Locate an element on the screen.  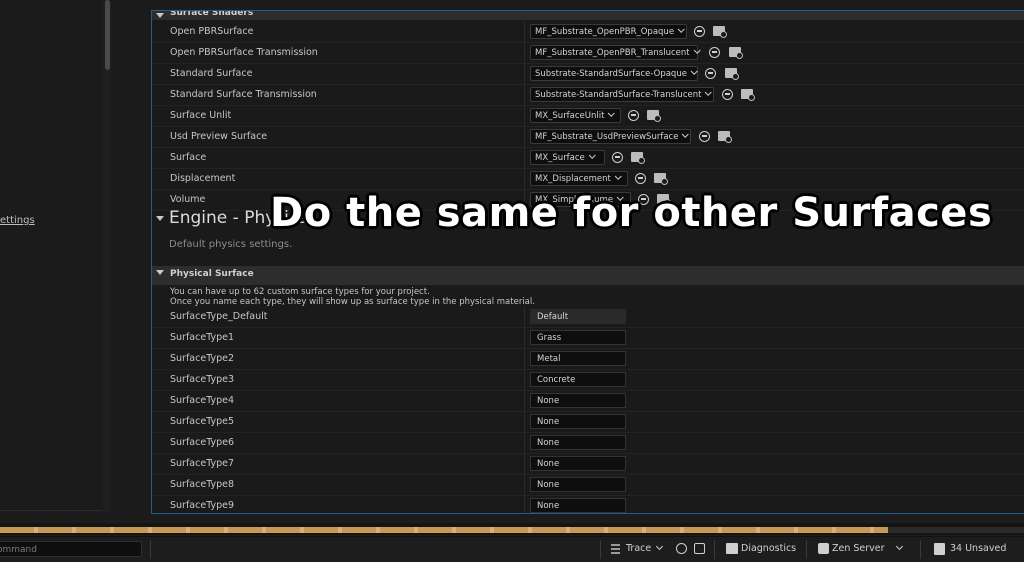
property-row: SurfaceType9 None is located at coordinates (588, 504).